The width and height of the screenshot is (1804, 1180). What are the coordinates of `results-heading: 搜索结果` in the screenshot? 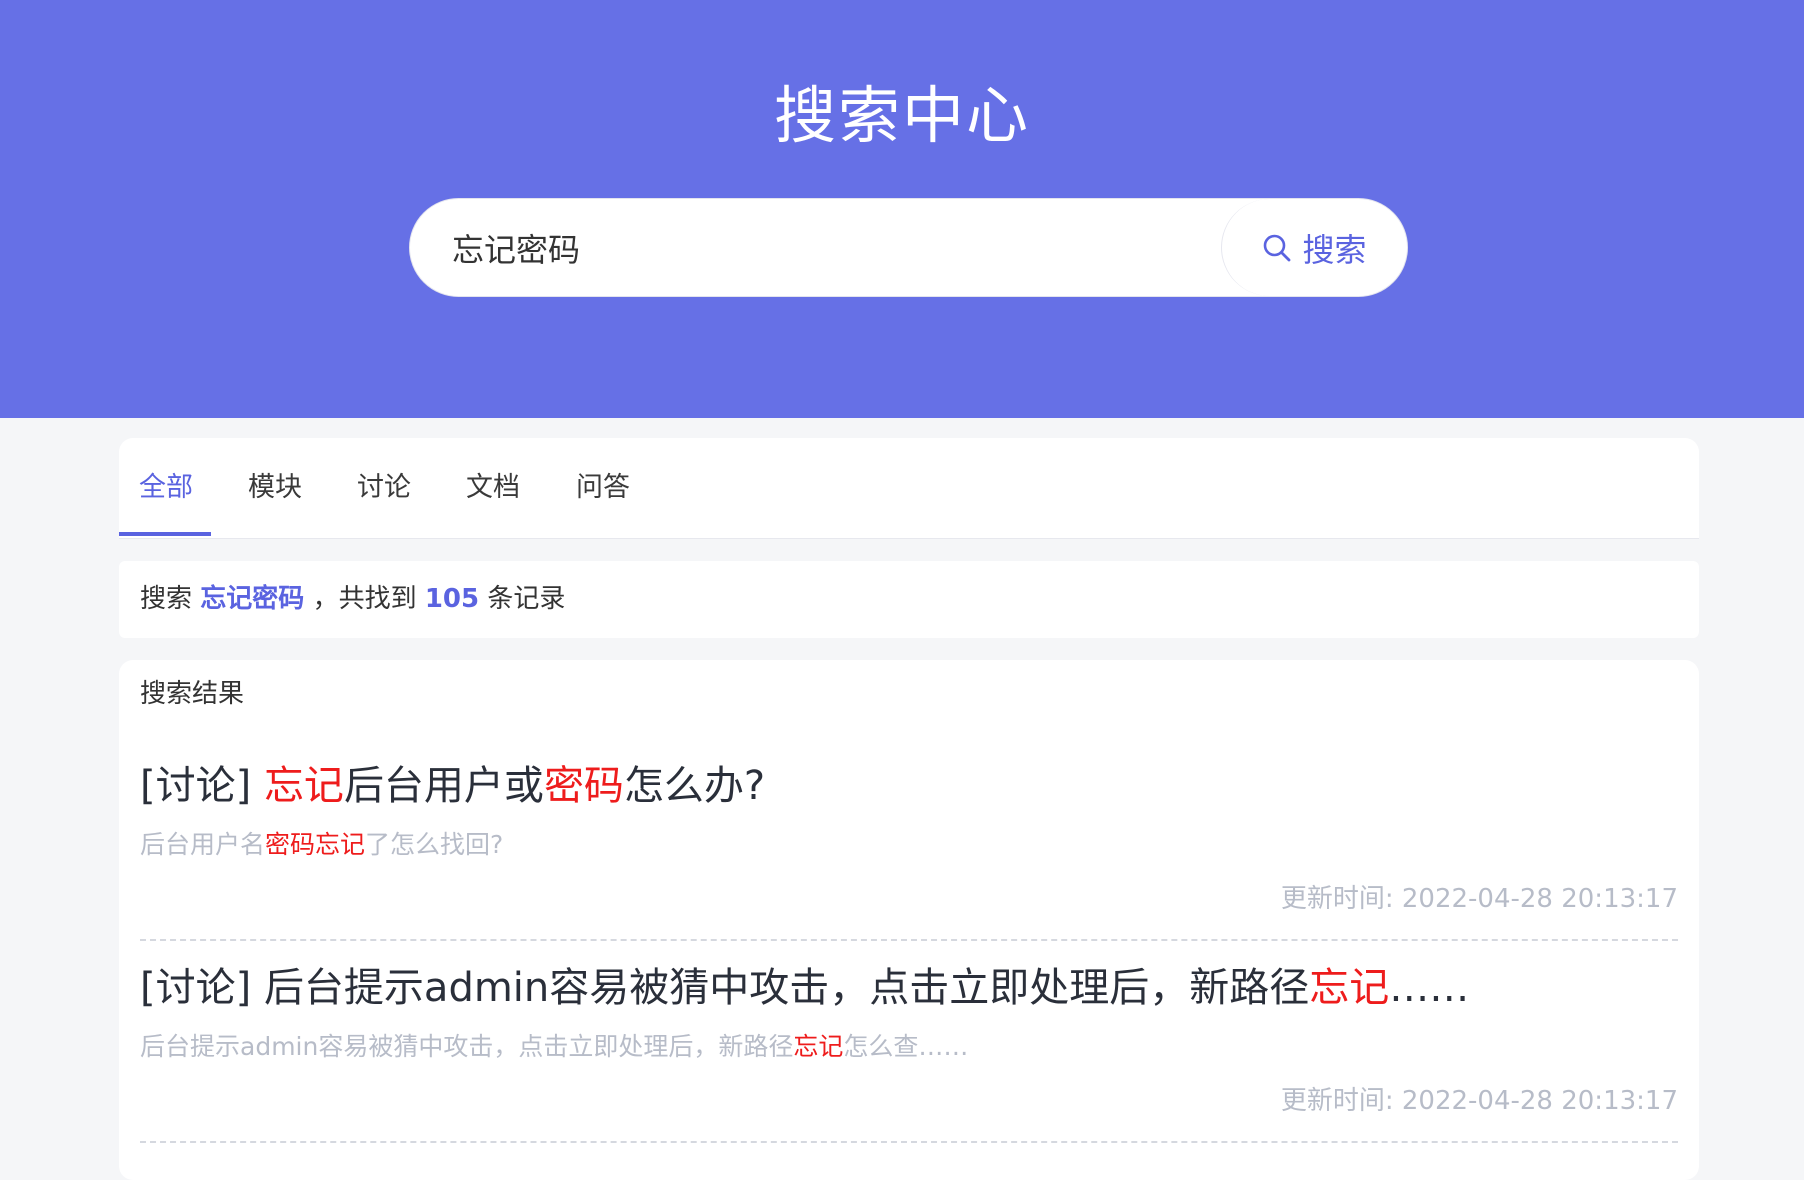 It's located at (192, 694).